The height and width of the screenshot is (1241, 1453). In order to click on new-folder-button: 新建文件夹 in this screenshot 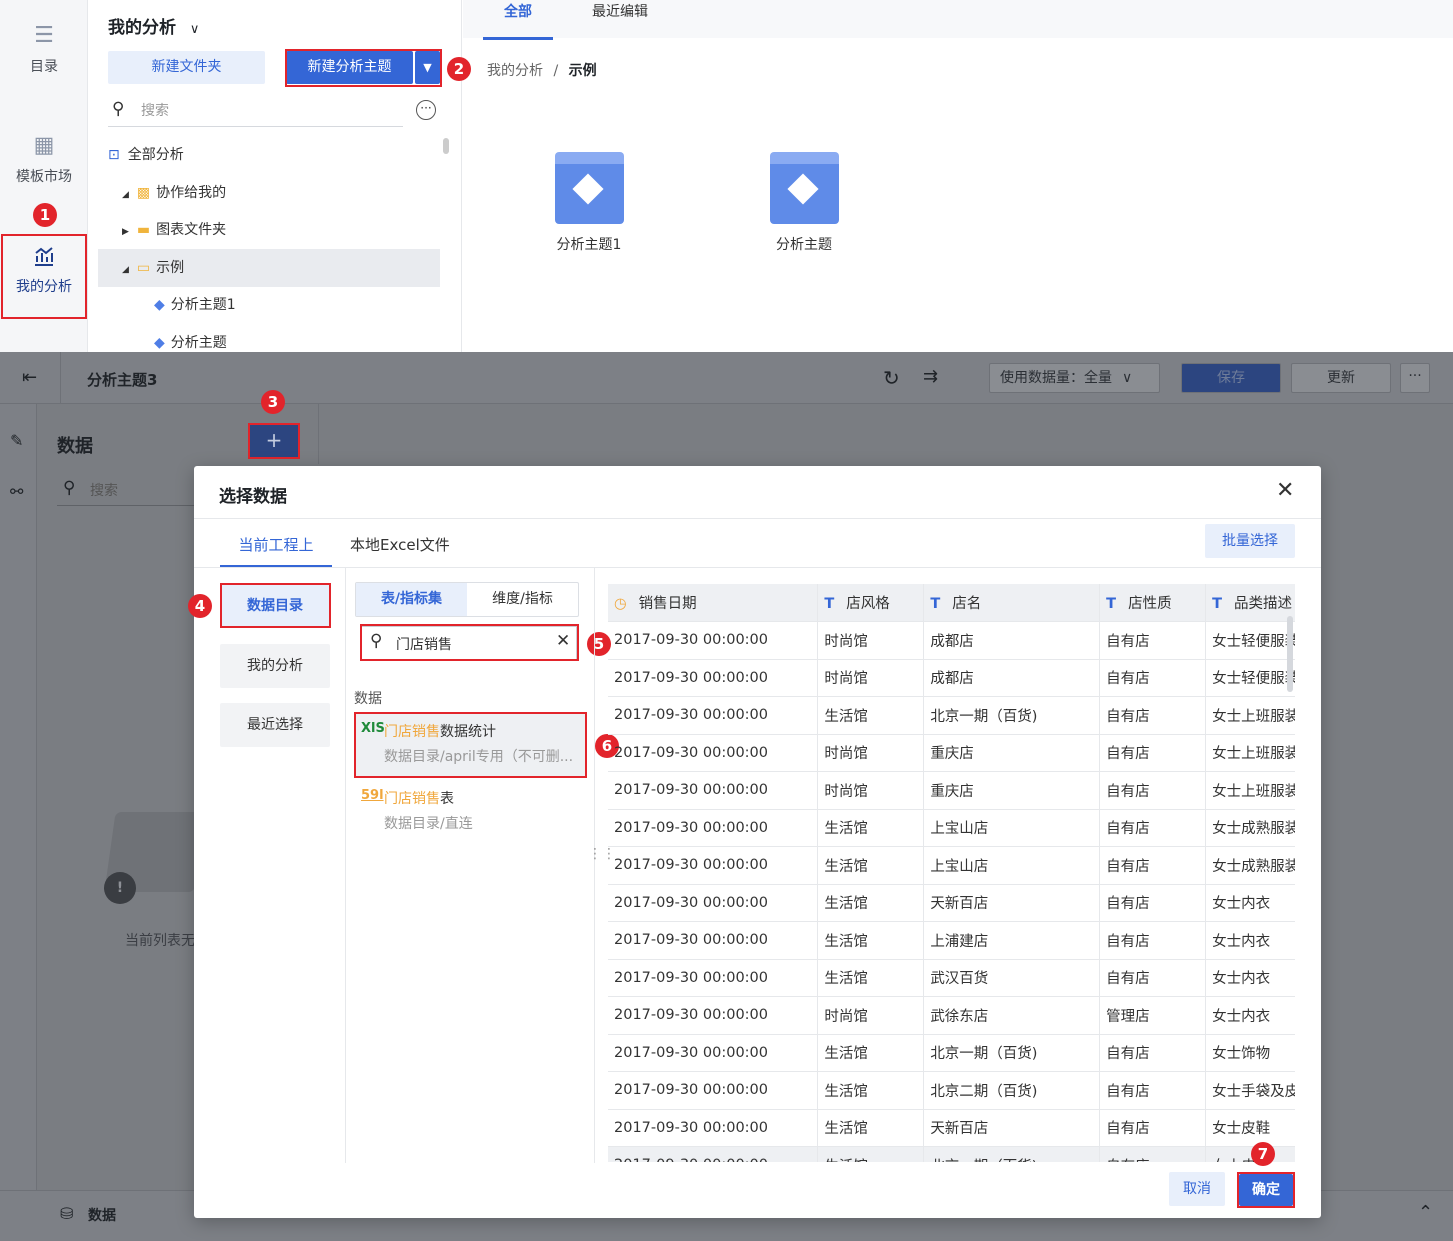, I will do `click(186, 67)`.